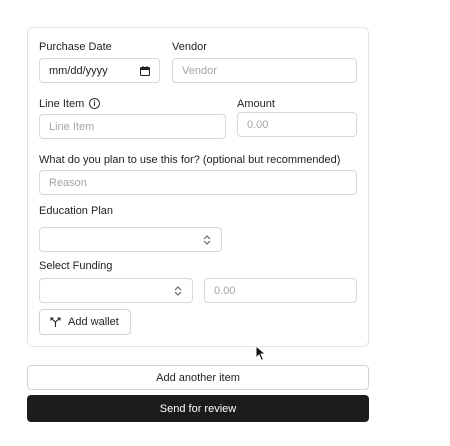 The width and height of the screenshot is (450, 446). I want to click on purchase-date-input: mm/dd/yyyy, so click(99, 70).